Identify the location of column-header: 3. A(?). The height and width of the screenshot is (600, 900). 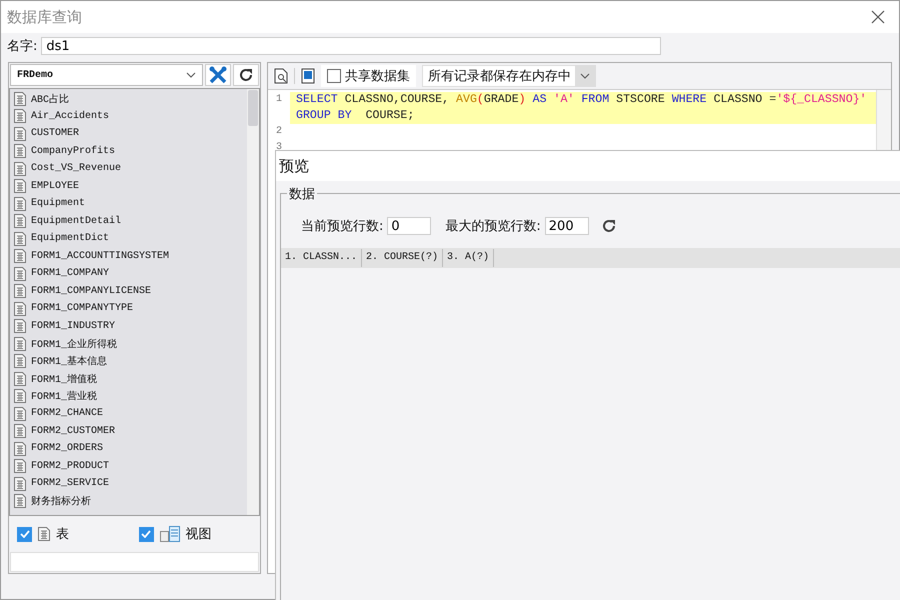
(468, 258).